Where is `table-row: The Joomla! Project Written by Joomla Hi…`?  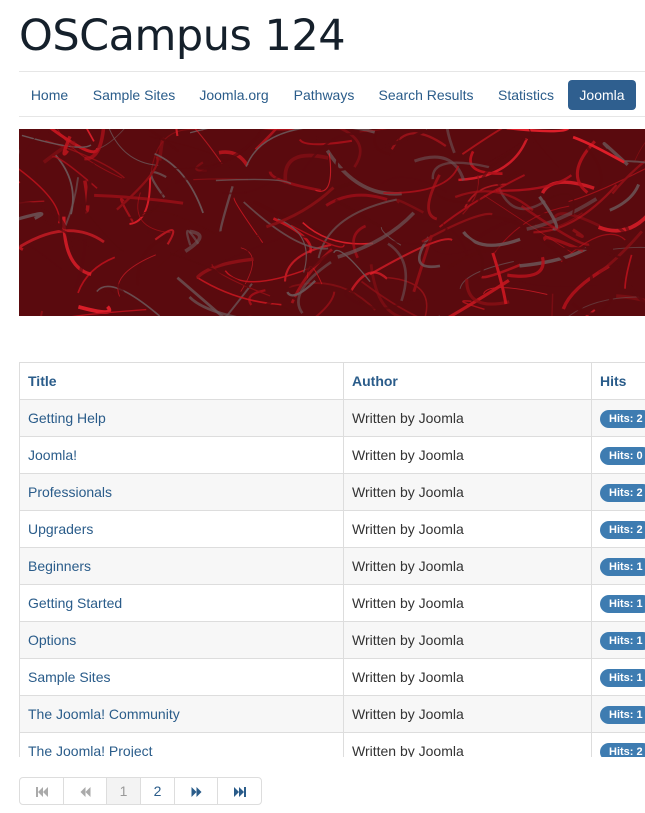
table-row: The Joomla! Project Written by Joomla Hi… is located at coordinates (332, 744).